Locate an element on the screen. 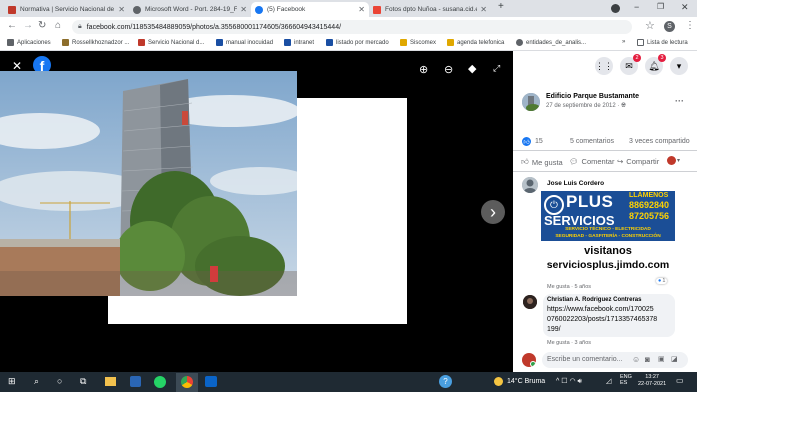 This screenshot has height=433, width=800. task-view-icon: ⧉ is located at coordinates (83, 381).